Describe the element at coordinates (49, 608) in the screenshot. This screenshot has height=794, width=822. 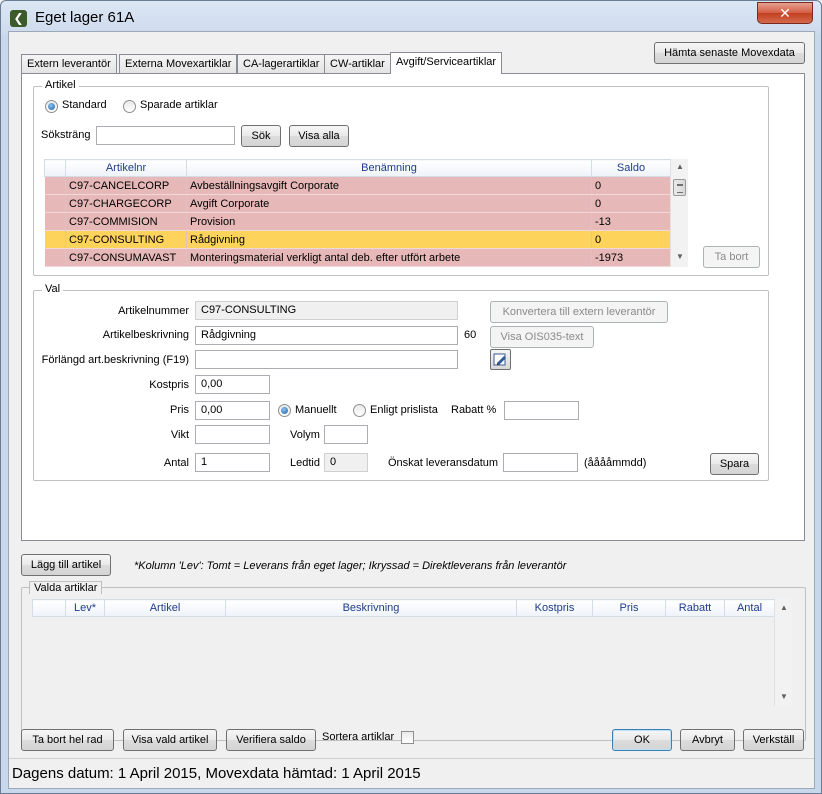
I see `sel-header-stub` at that location.